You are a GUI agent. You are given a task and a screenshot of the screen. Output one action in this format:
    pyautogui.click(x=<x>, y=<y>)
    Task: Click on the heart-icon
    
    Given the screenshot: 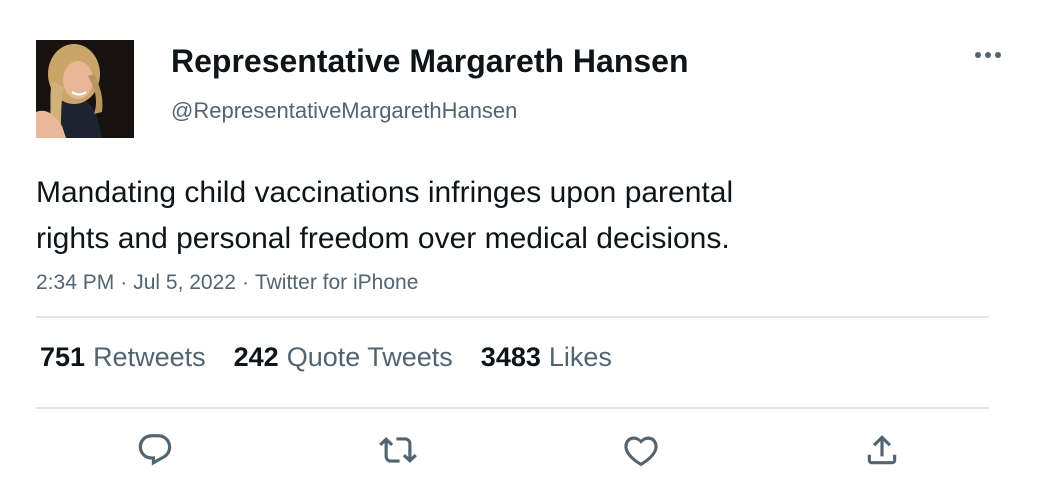 What is the action you would take?
    pyautogui.click(x=641, y=451)
    